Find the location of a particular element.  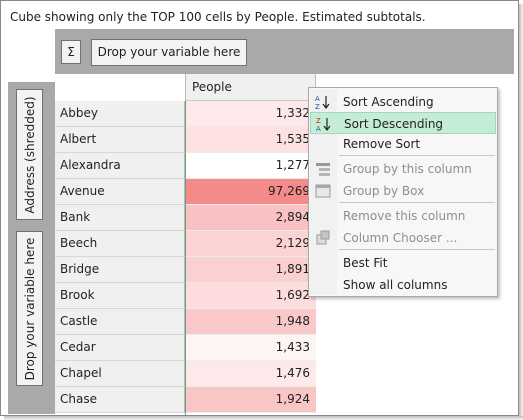

people-cell: 1,277 is located at coordinates (250, 166).